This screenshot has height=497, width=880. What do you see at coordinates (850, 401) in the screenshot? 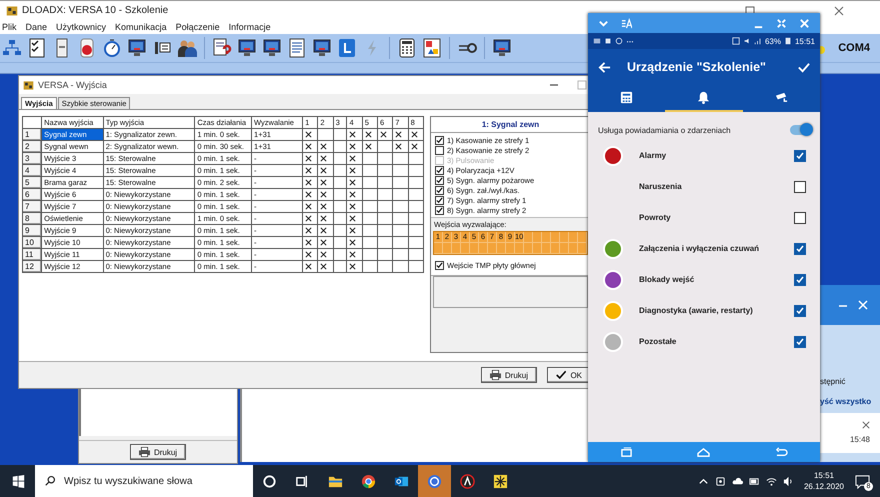
I see `clear-all-link: yść wszystko` at bounding box center [850, 401].